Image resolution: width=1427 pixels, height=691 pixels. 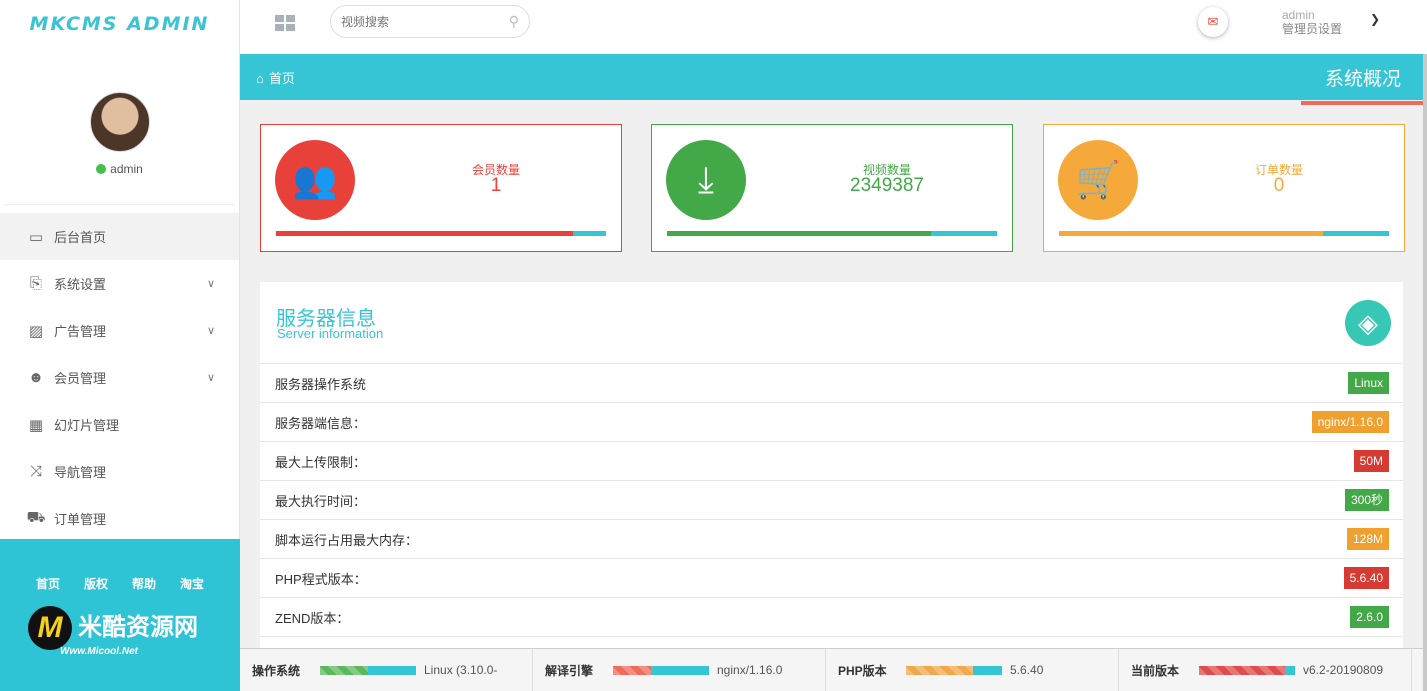 I want to click on status-value: v6.2-20190809, so click(x=1343, y=670).